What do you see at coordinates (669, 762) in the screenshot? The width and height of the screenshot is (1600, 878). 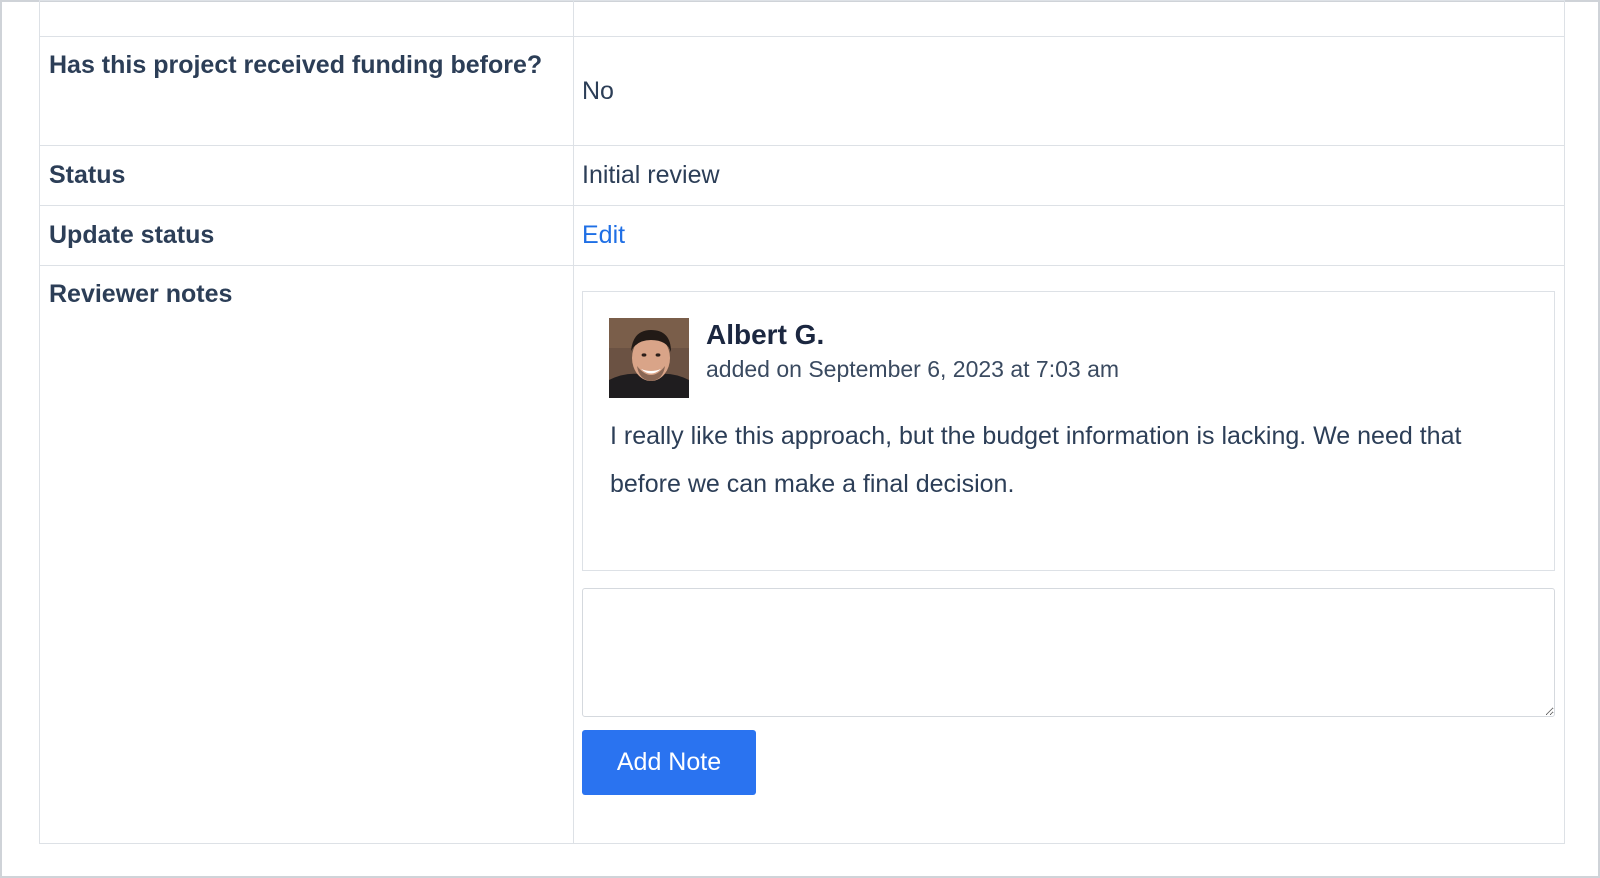 I see `add-note-button: Add Note` at bounding box center [669, 762].